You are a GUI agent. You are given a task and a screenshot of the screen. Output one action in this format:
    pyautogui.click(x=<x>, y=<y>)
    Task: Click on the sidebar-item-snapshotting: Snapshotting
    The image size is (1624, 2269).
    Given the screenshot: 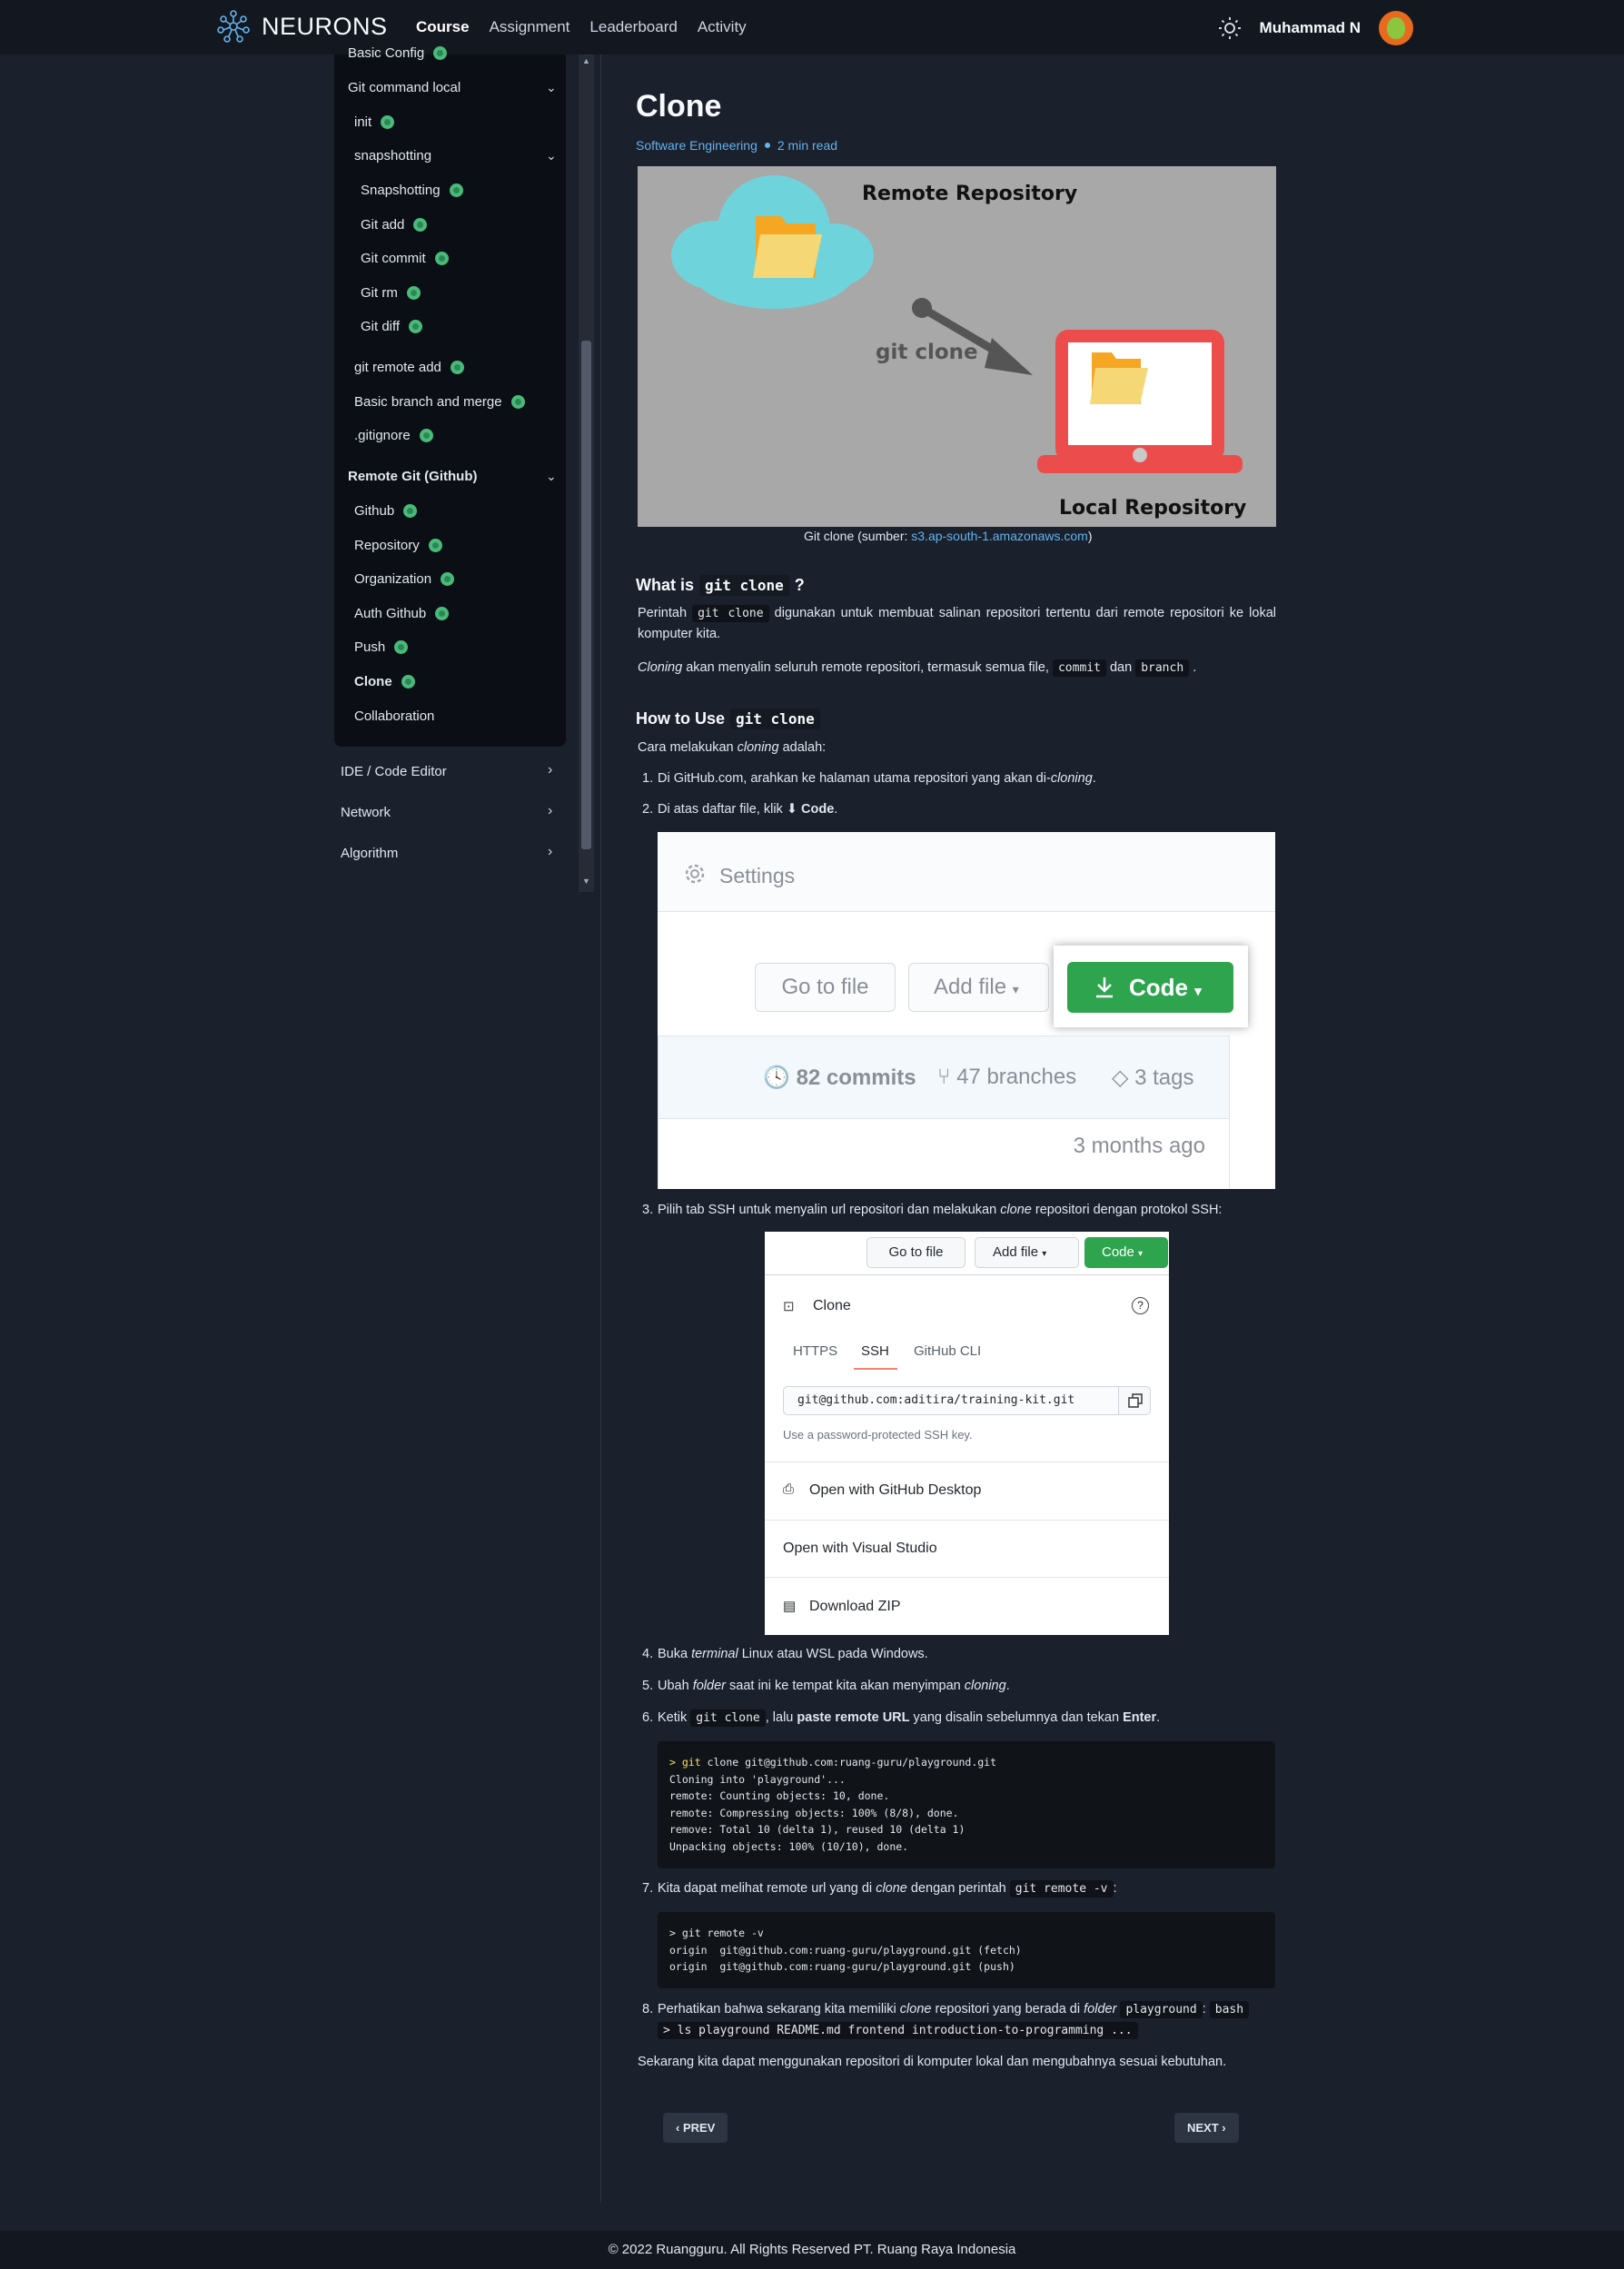 What is the action you would take?
    pyautogui.click(x=412, y=190)
    